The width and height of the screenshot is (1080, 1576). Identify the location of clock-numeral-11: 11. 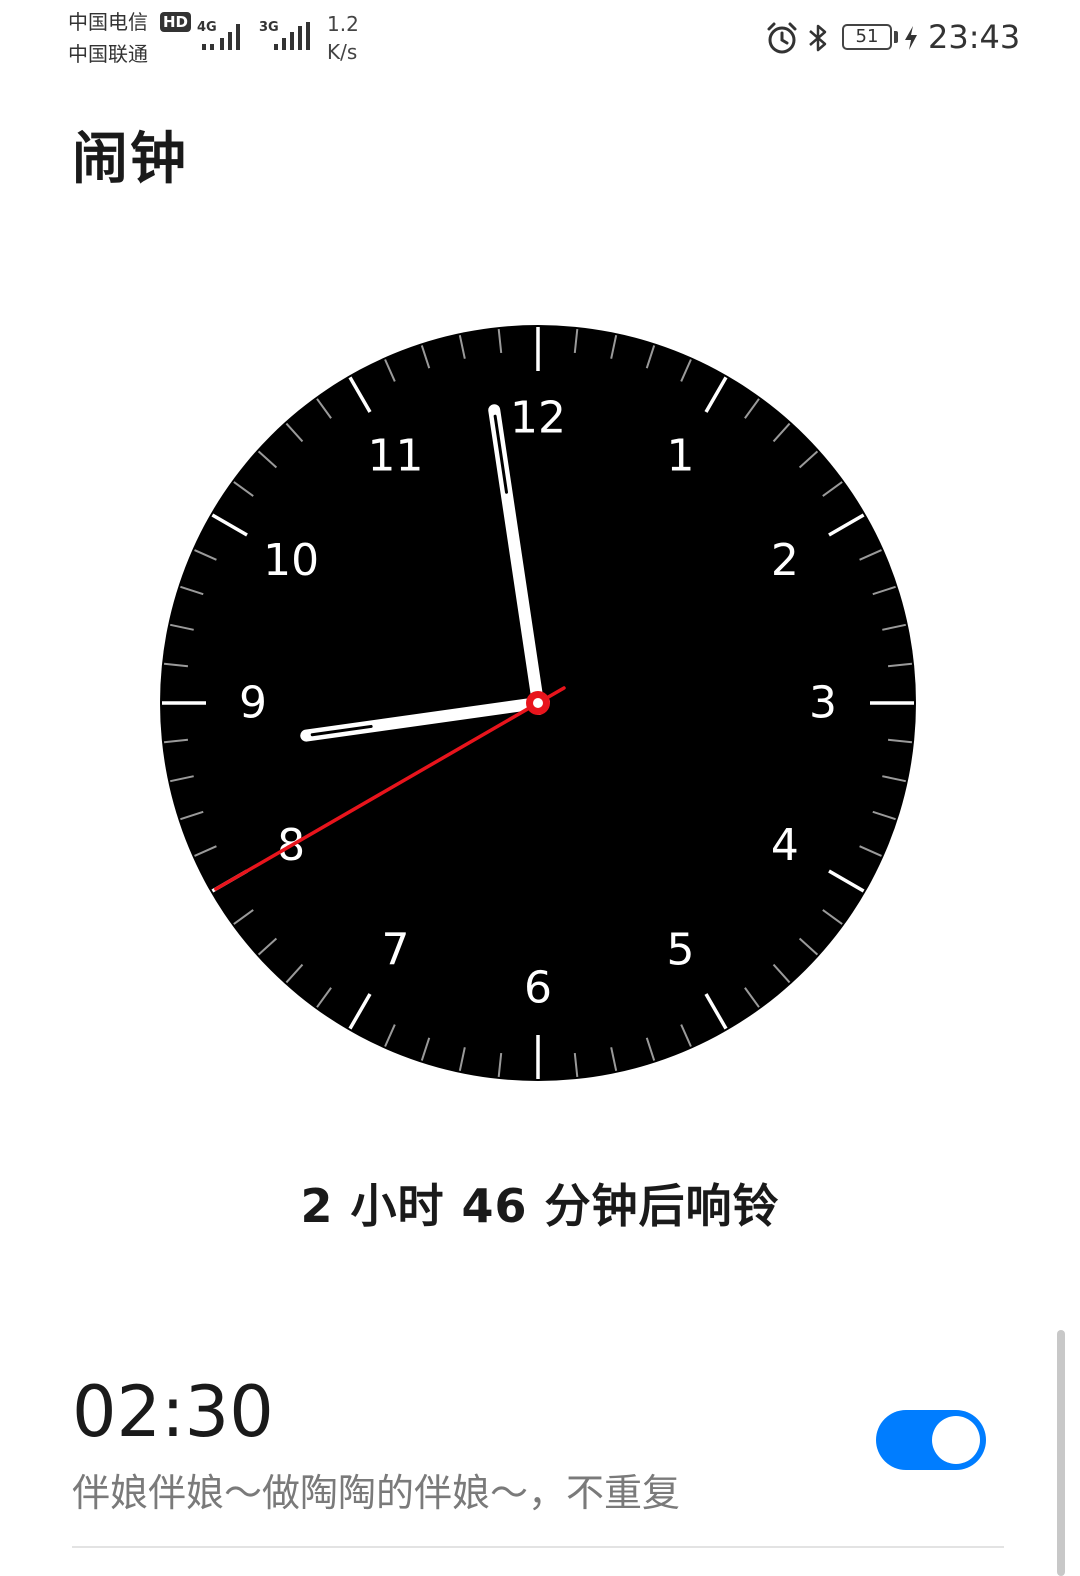
(396, 456).